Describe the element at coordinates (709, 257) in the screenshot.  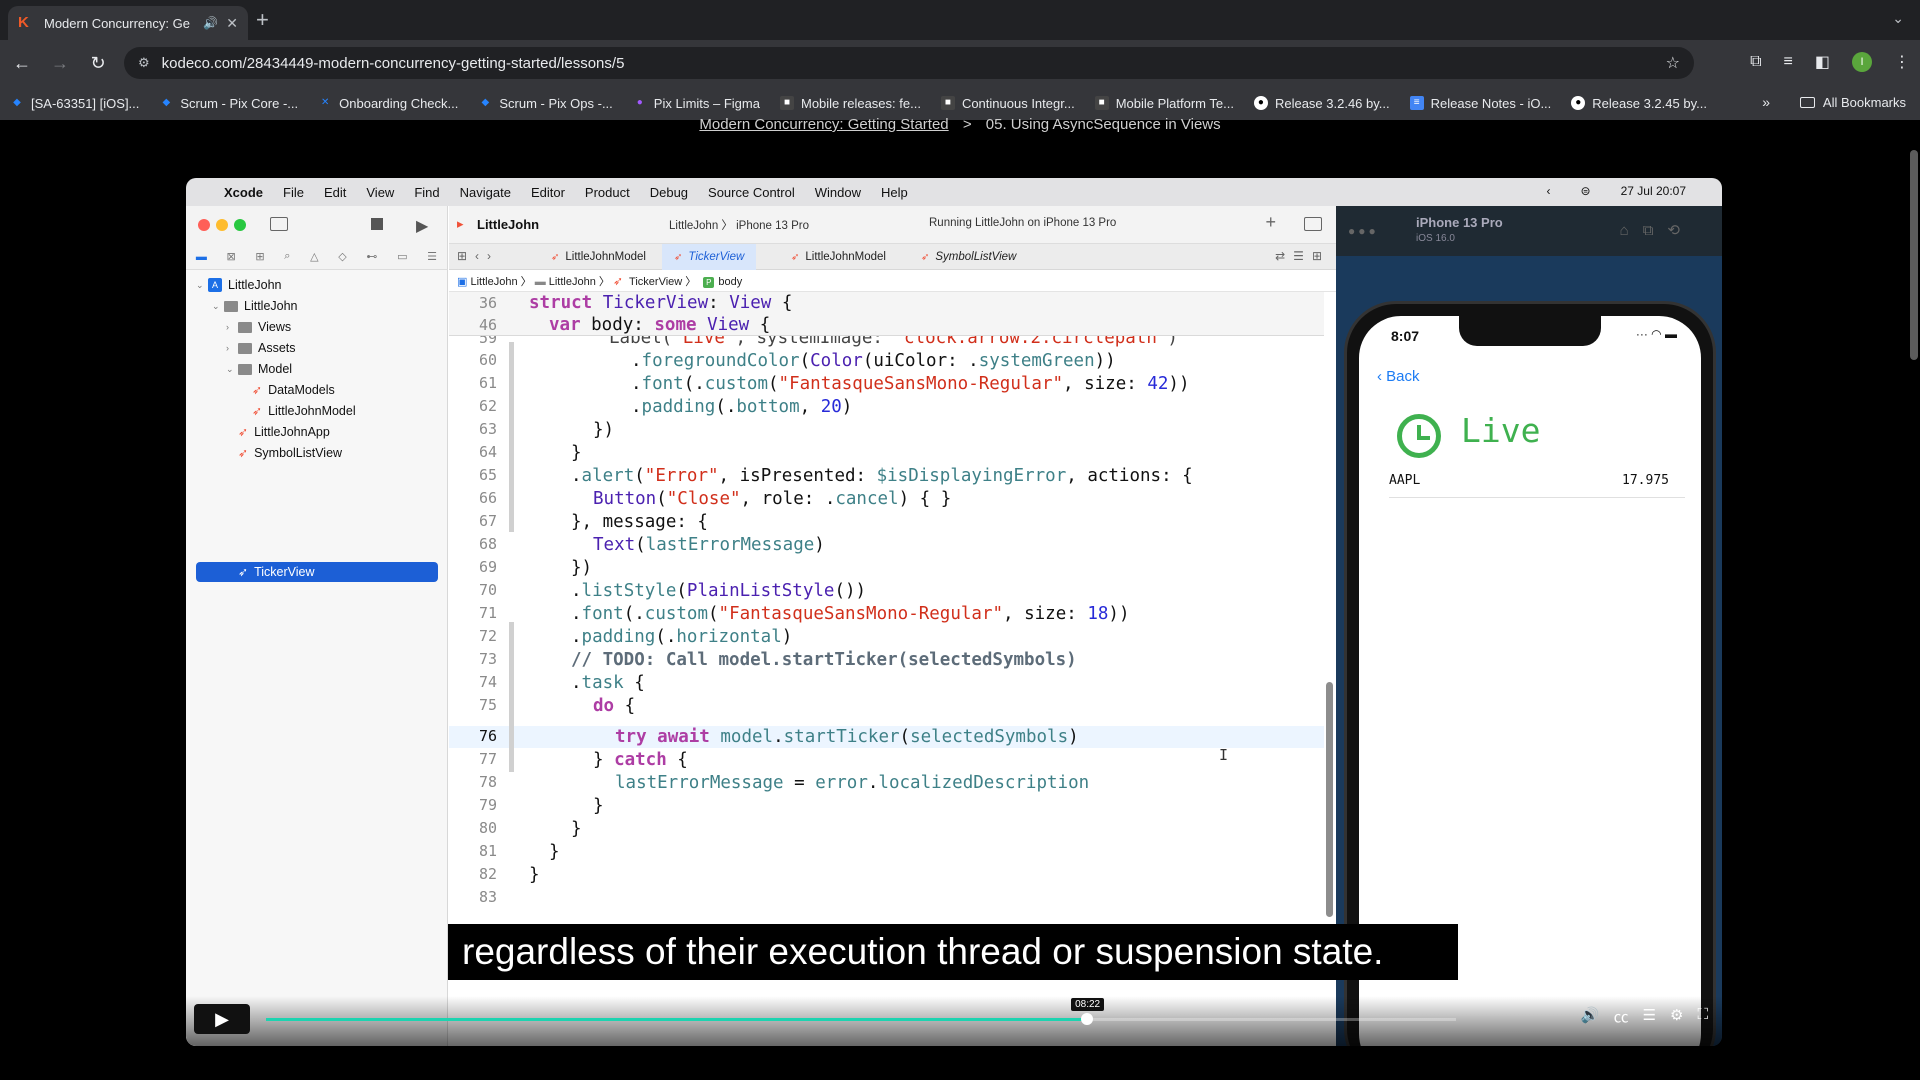
I see `editor-tab-active: ➶ TickerView` at that location.